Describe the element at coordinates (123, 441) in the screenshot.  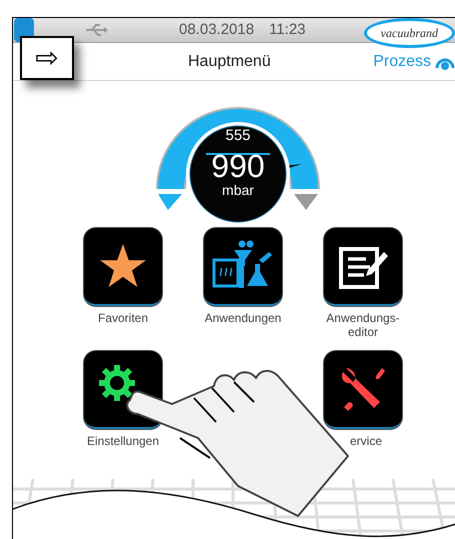
I see `menu-label: Einstellungen` at that location.